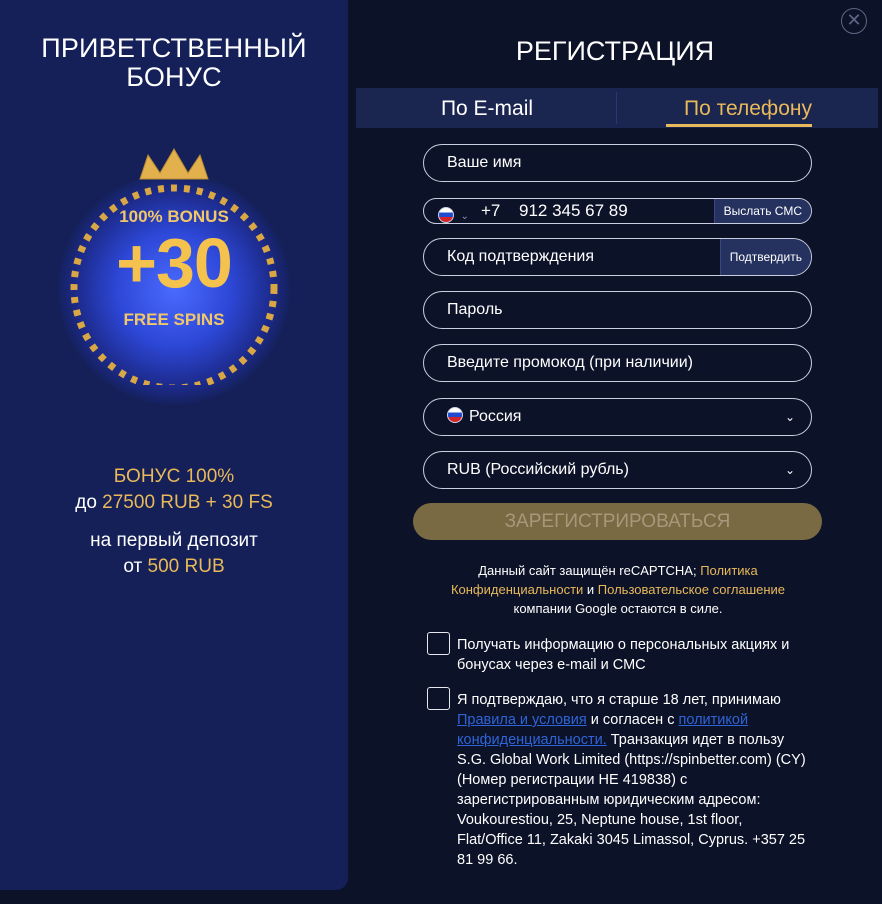 Image resolution: width=882 pixels, height=904 pixels. Describe the element at coordinates (187, 502) in the screenshot. I see `promo-line2-amount: 27500 RUB + 30 FS` at that location.